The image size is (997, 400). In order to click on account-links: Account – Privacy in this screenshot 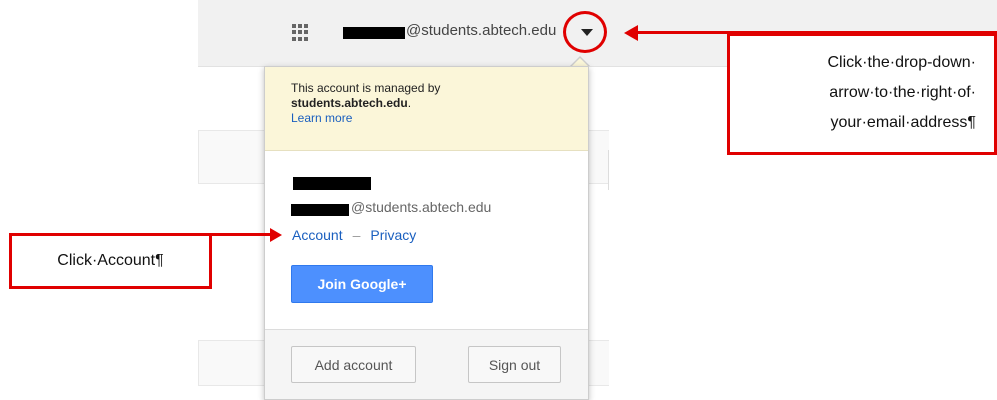, I will do `click(354, 235)`.